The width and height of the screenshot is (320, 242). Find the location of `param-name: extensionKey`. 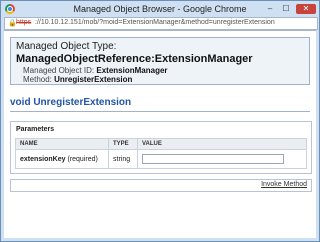

param-name: extensionKey is located at coordinates (43, 159).